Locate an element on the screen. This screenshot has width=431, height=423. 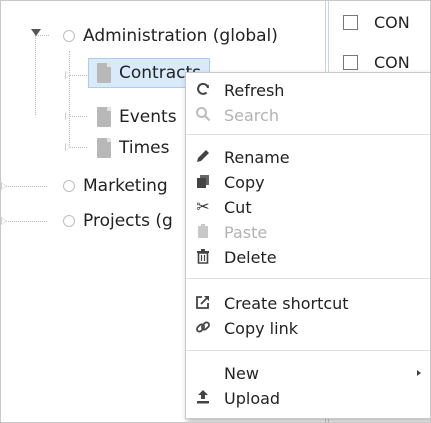
menu-item-new: New is located at coordinates (308, 373).